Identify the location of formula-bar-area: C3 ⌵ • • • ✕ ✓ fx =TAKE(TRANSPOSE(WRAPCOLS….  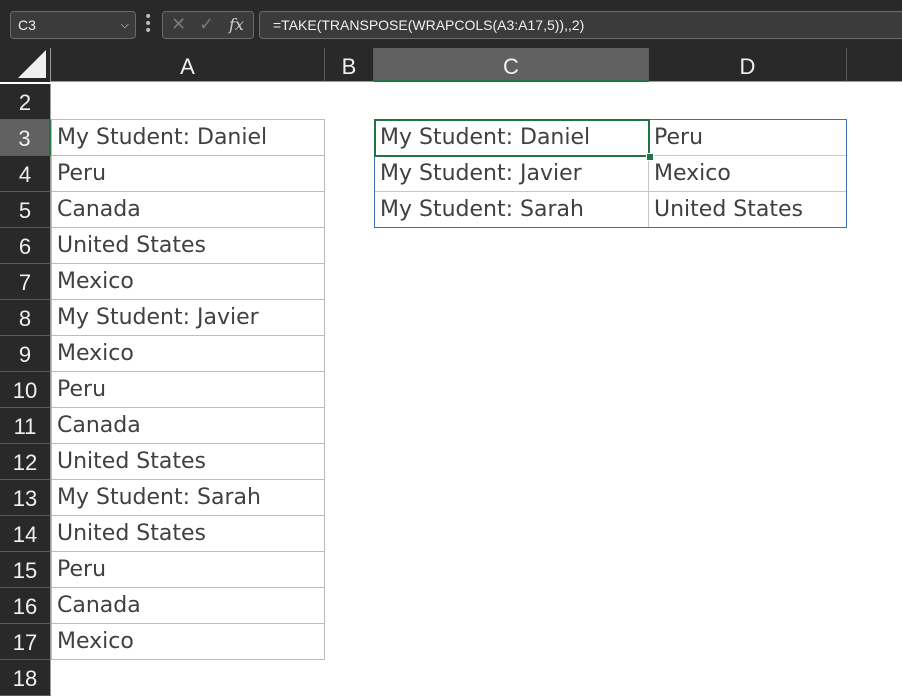
(451, 24).